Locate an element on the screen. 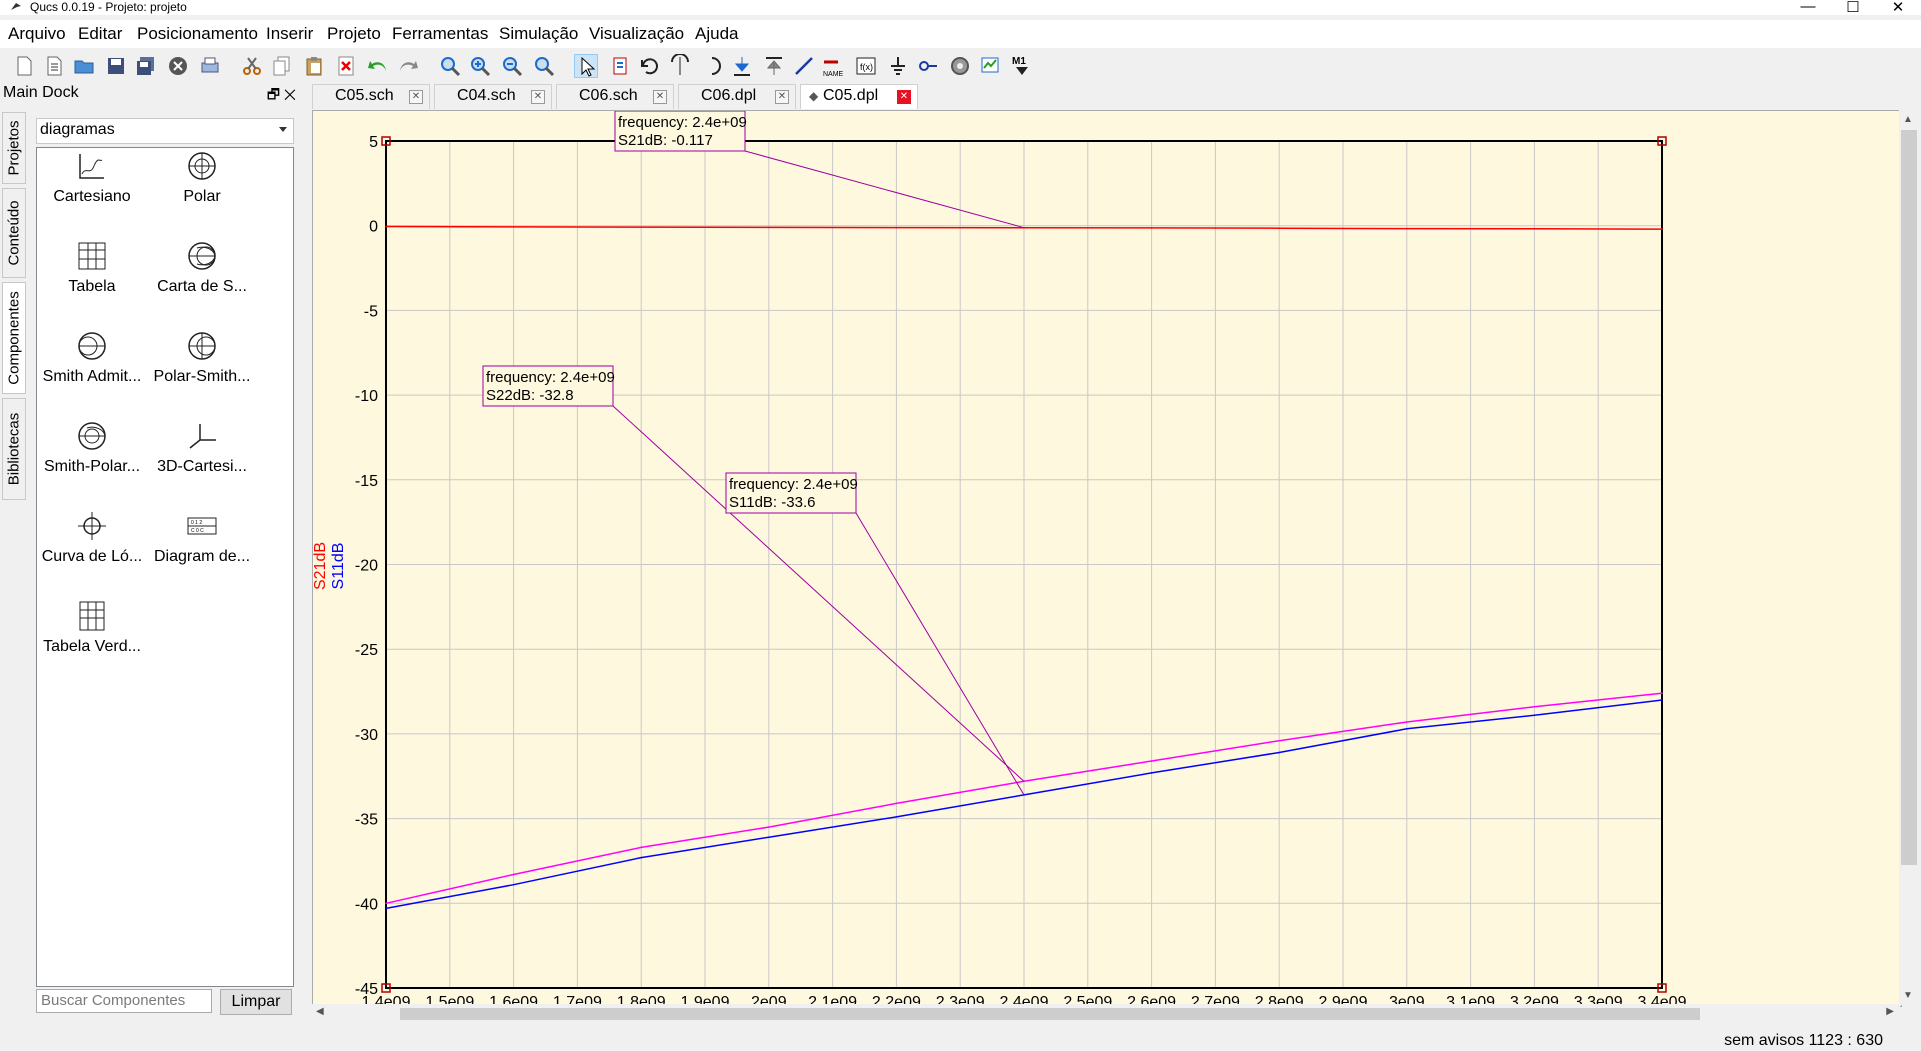 This screenshot has width=1921, height=1051. minimize-button: — is located at coordinates (1808, 8).